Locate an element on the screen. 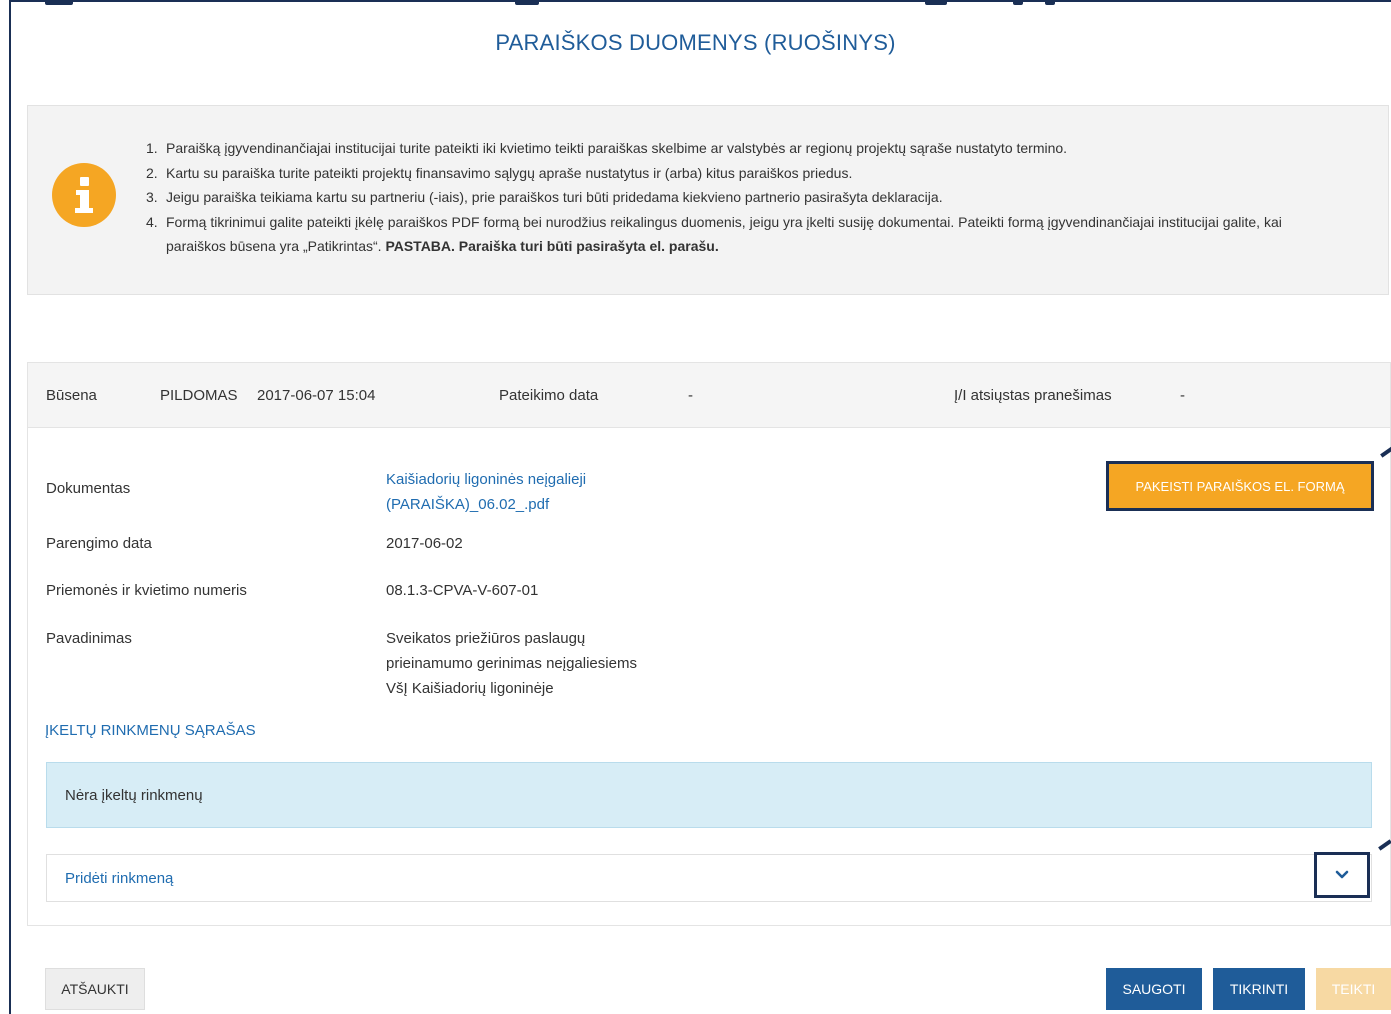  frame-border-left is located at coordinates (10, 507).